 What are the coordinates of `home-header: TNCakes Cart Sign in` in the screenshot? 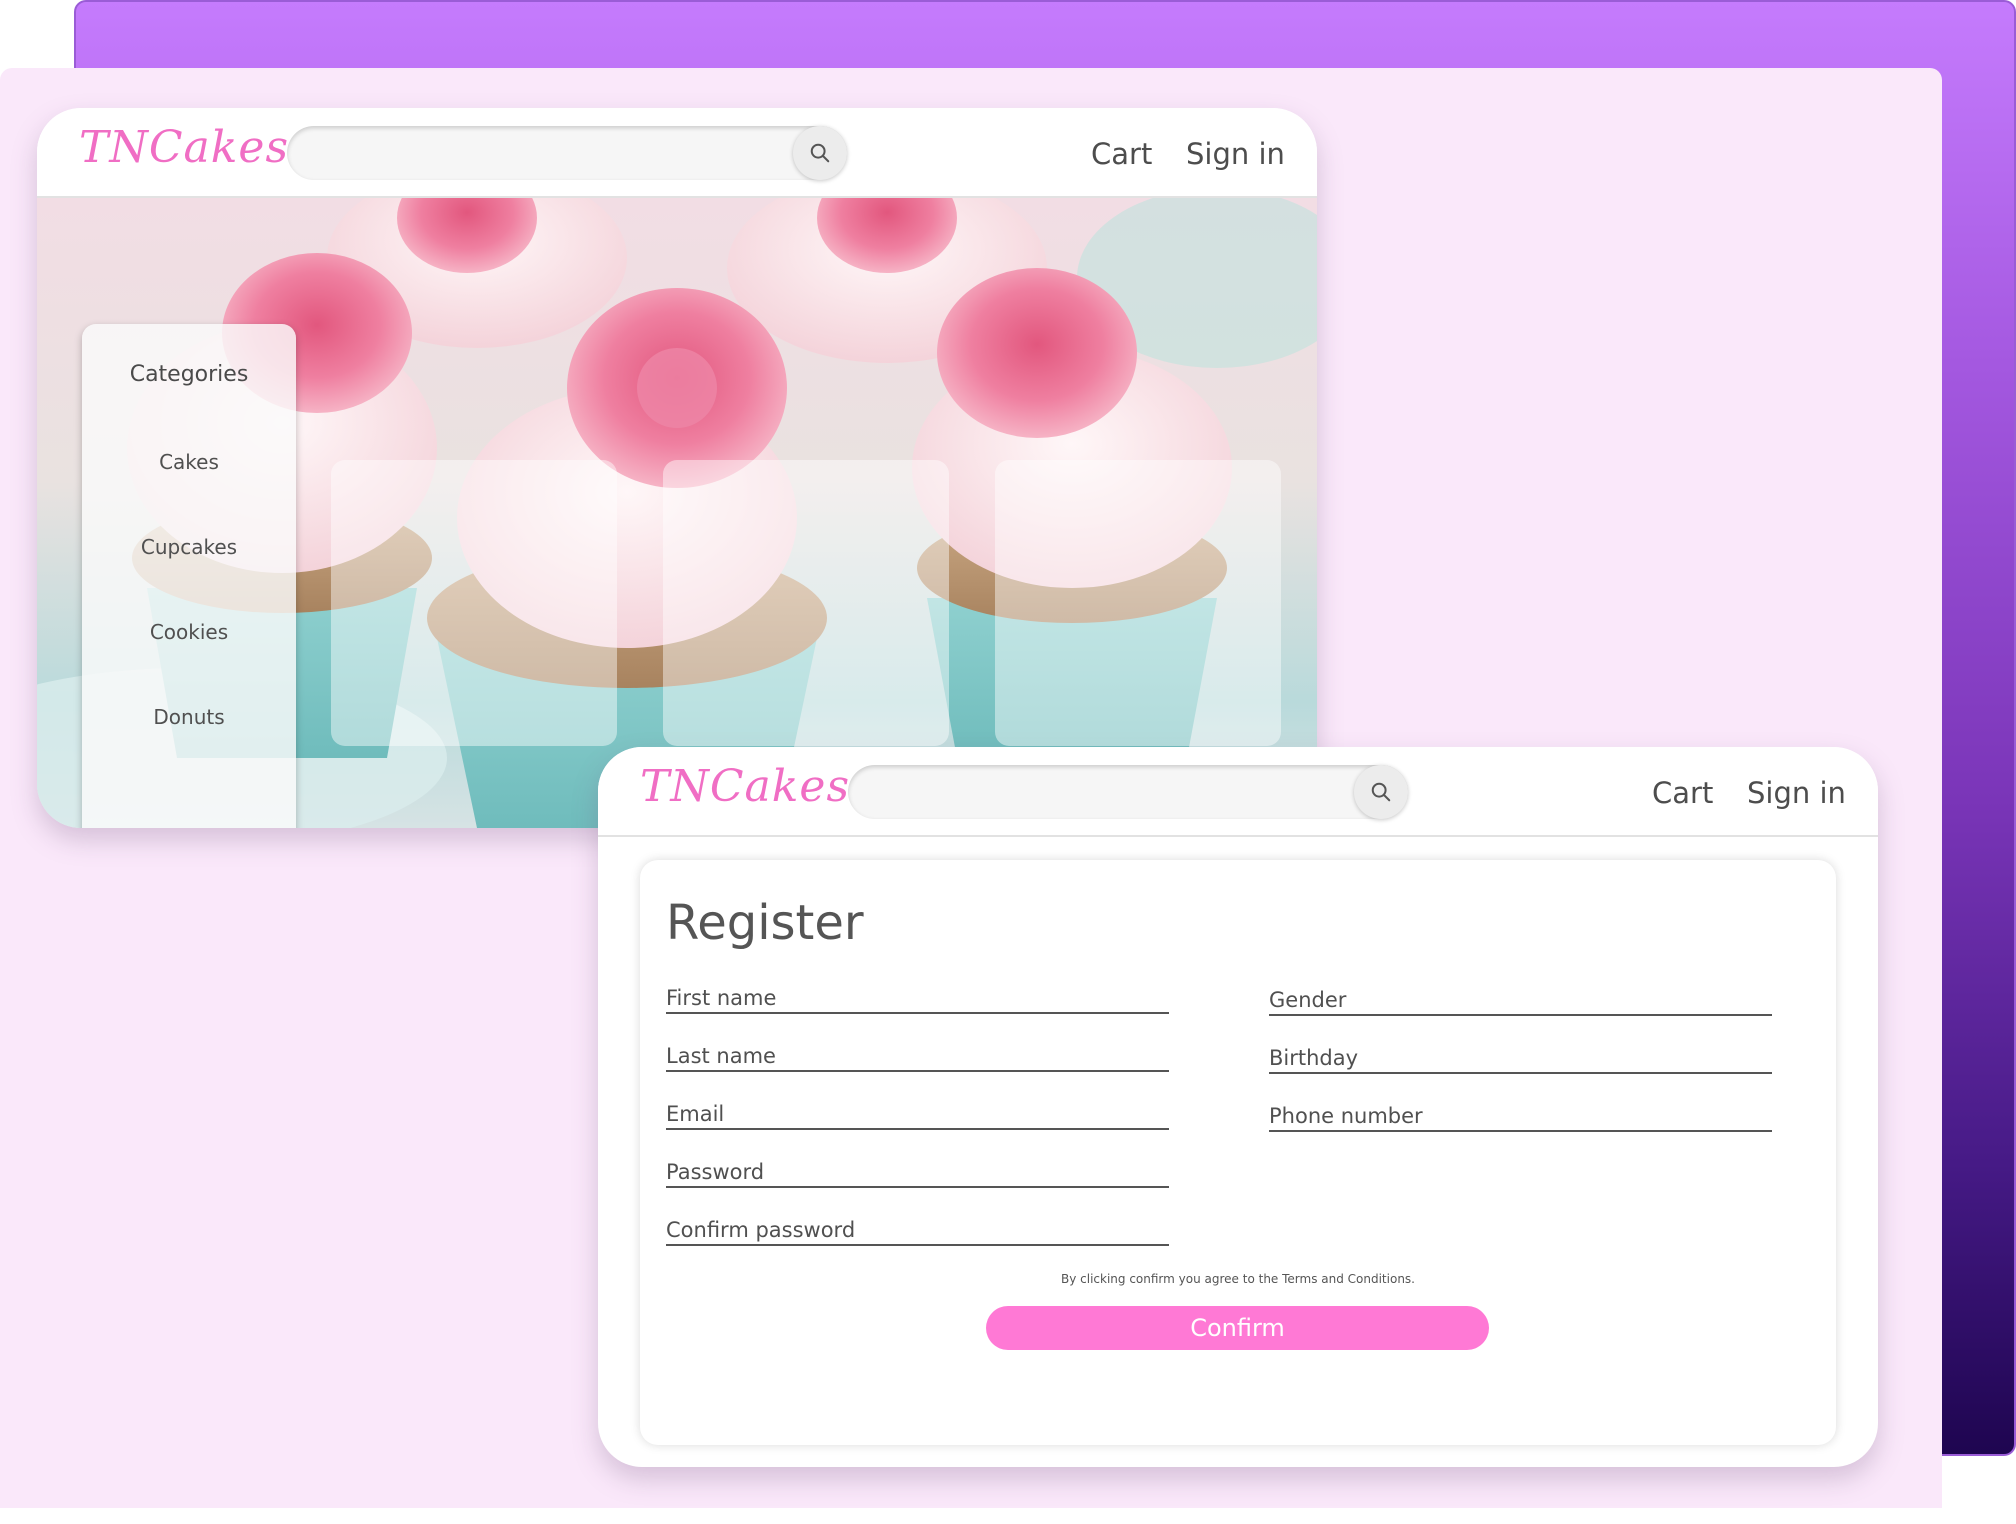 It's located at (677, 153).